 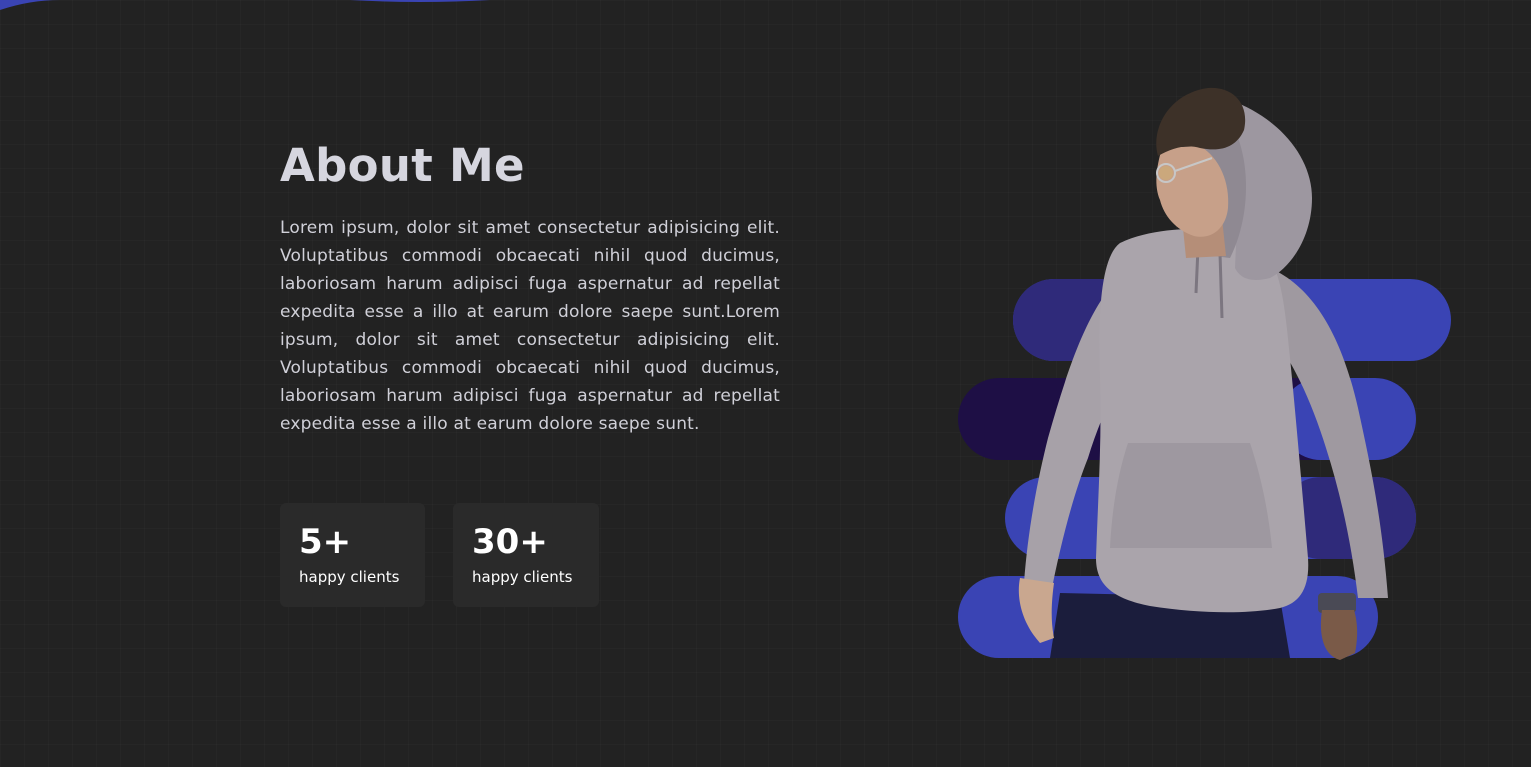 I want to click on about-title: About Me, so click(x=402, y=165).